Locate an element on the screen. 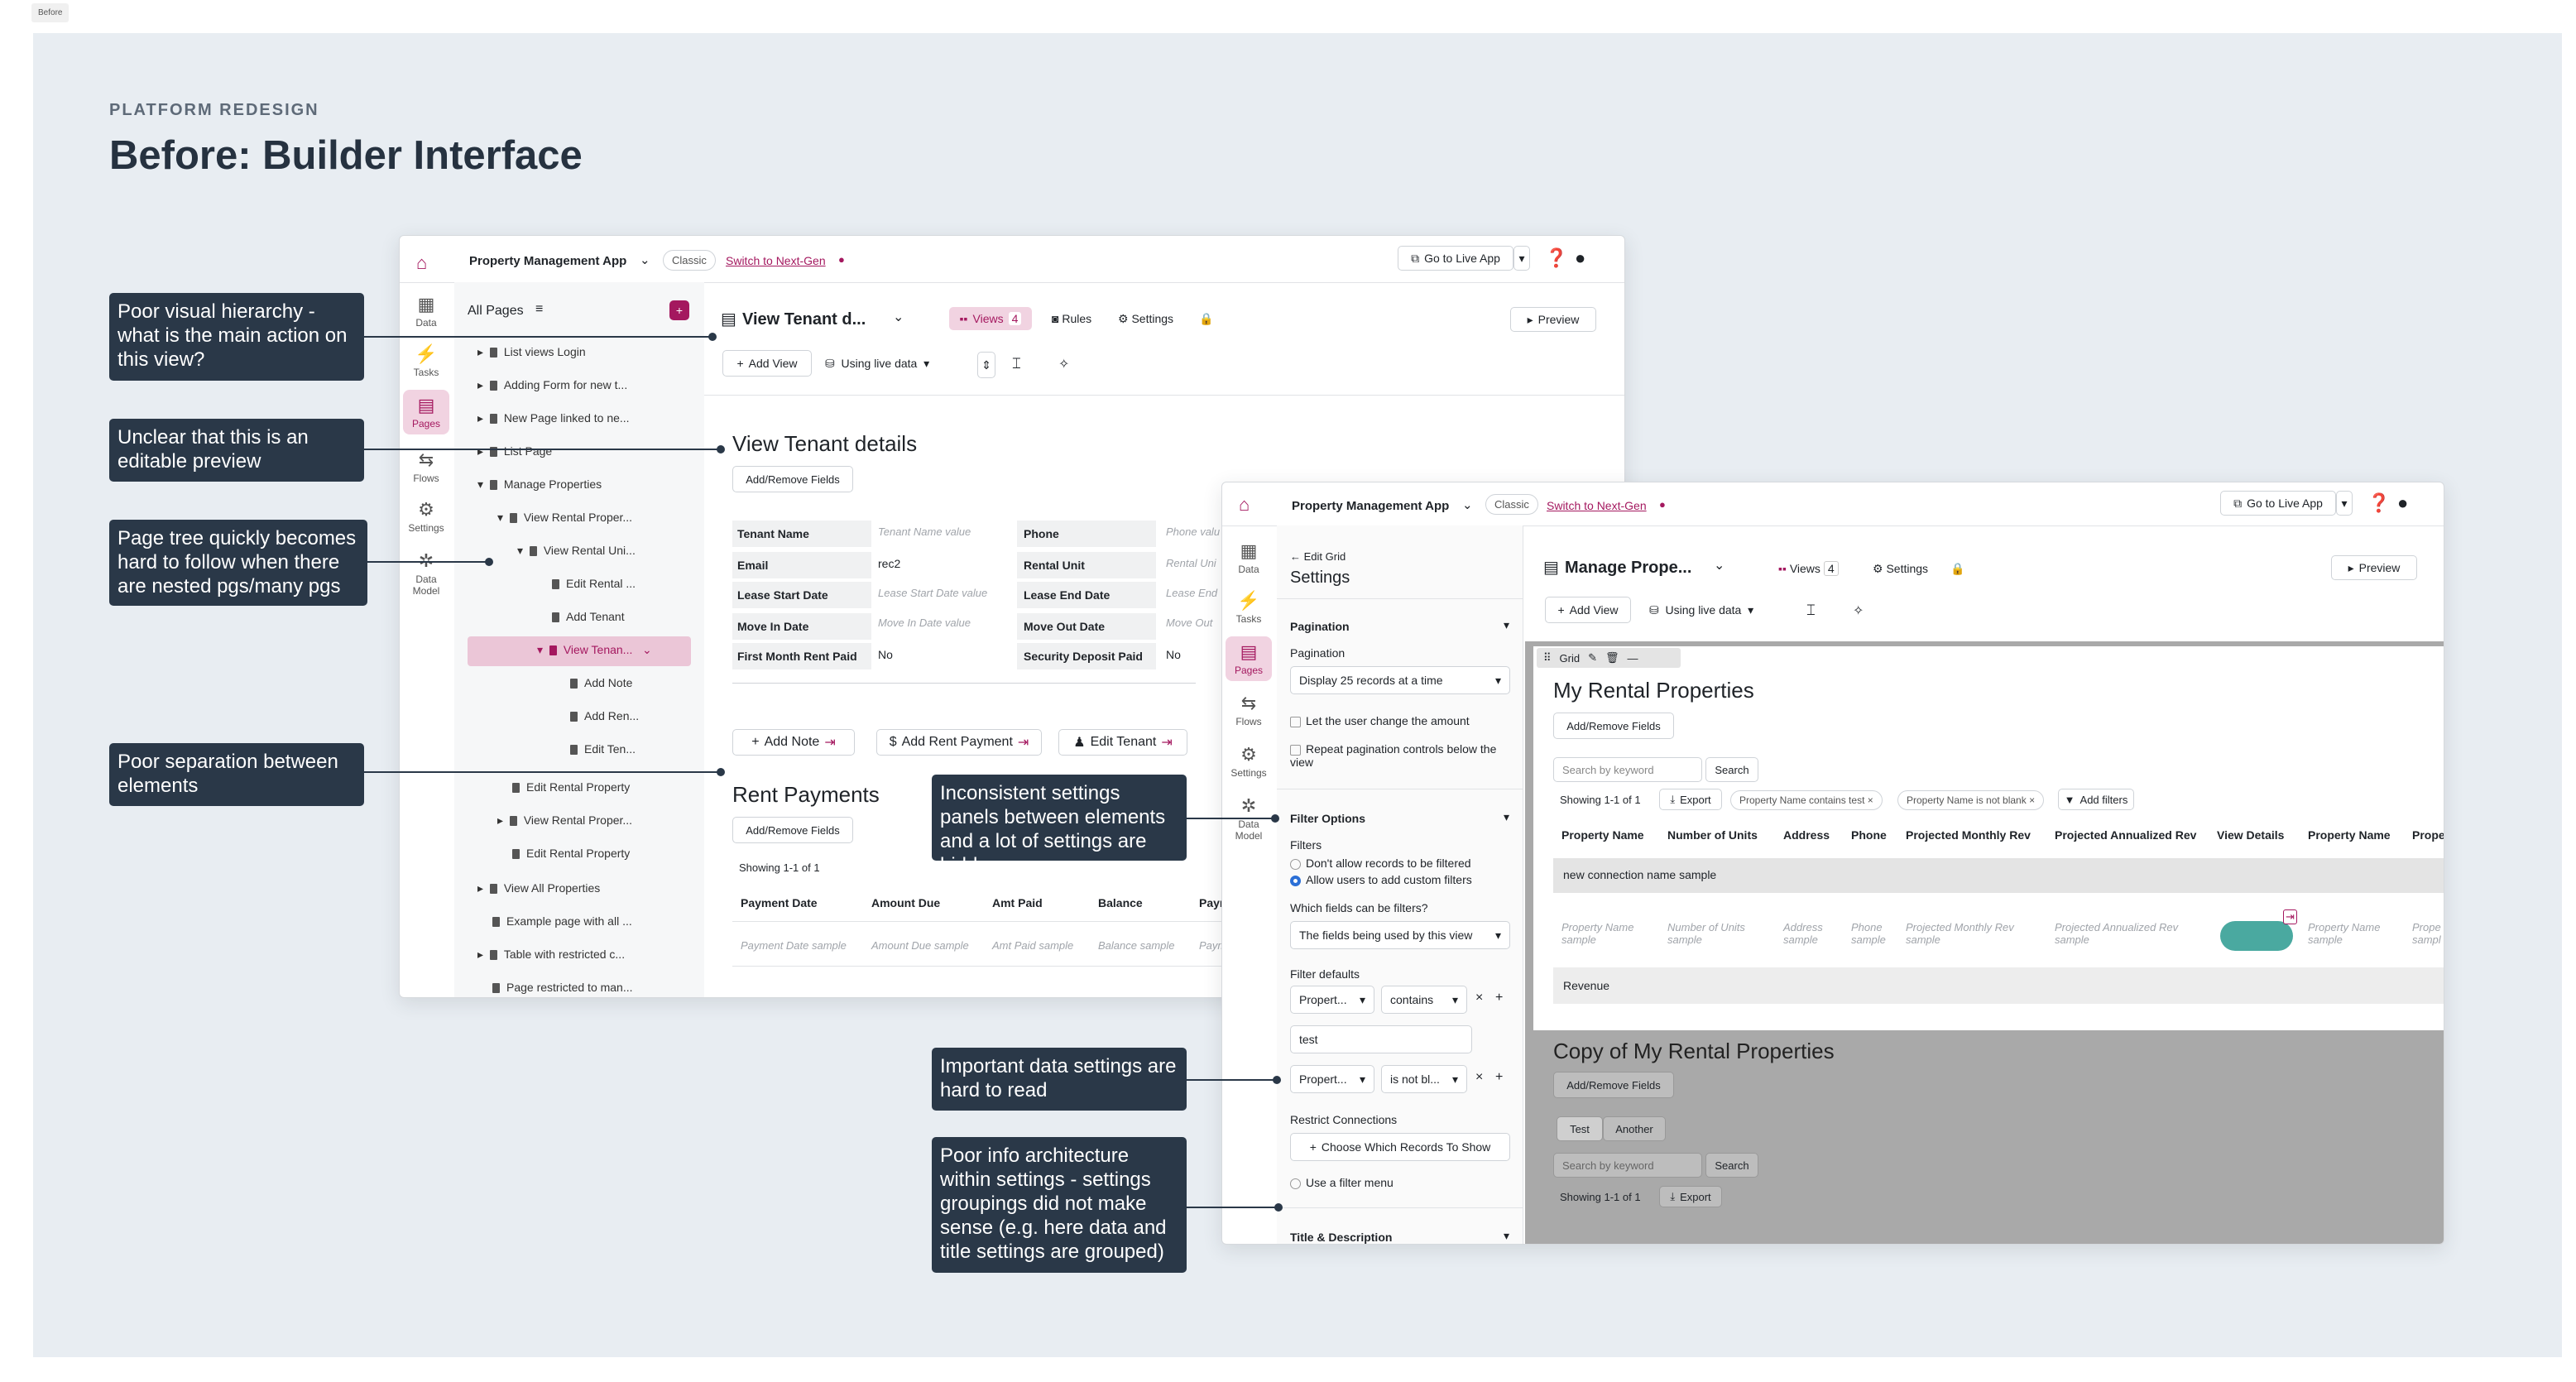  app-name: Property Management App is located at coordinates (1371, 506).